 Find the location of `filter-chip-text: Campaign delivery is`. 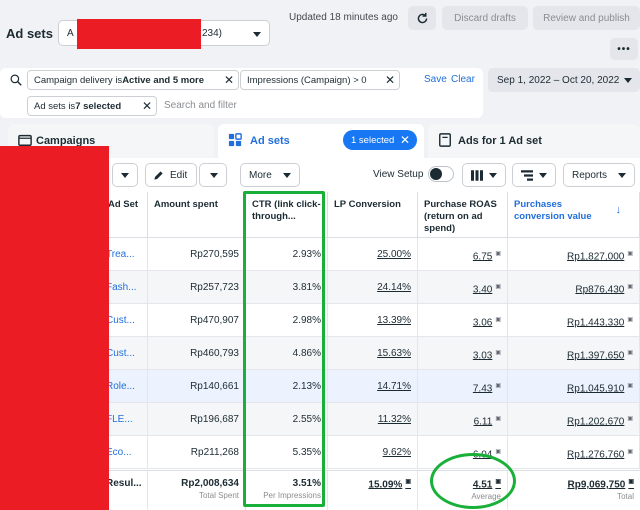

filter-chip-text: Campaign delivery is is located at coordinates (78, 80).